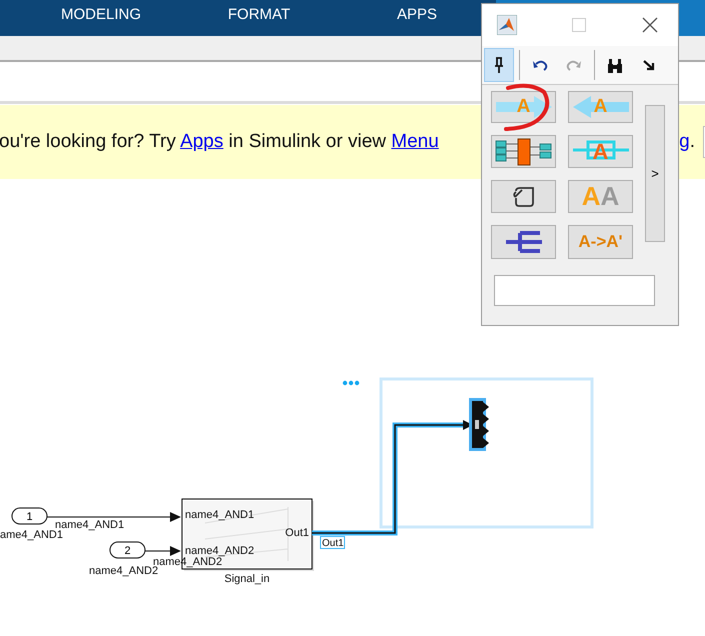 Image resolution: width=705 pixels, height=636 pixels. I want to click on banner-message: g., so click(687, 142).